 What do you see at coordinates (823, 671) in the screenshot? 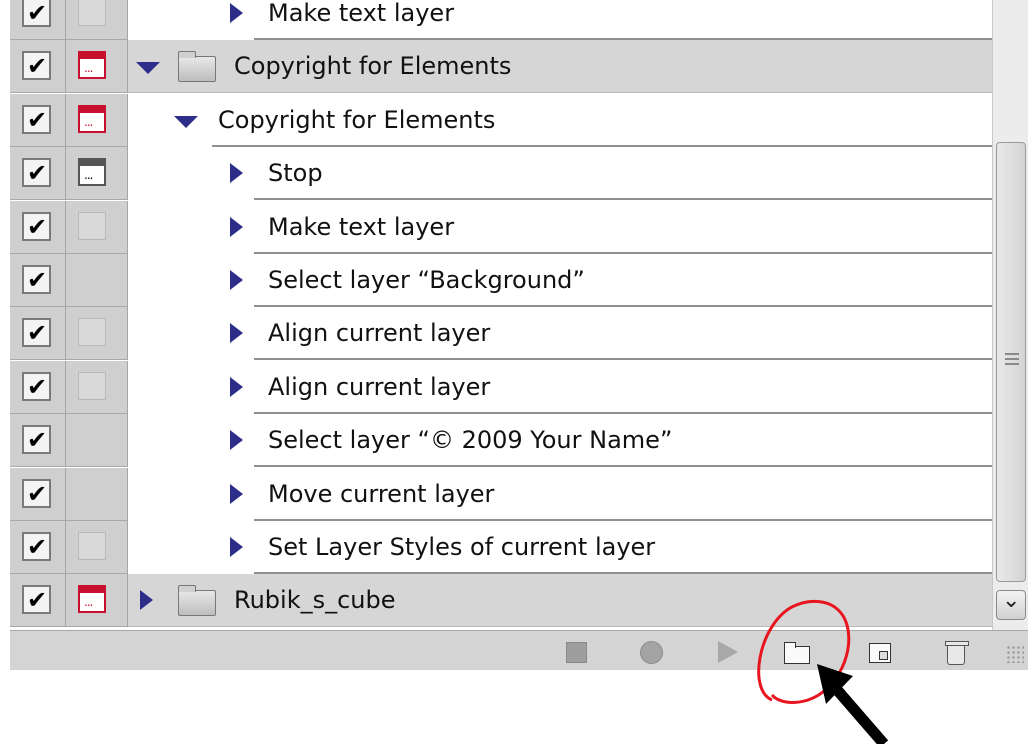
I see `annotation-overlay` at bounding box center [823, 671].